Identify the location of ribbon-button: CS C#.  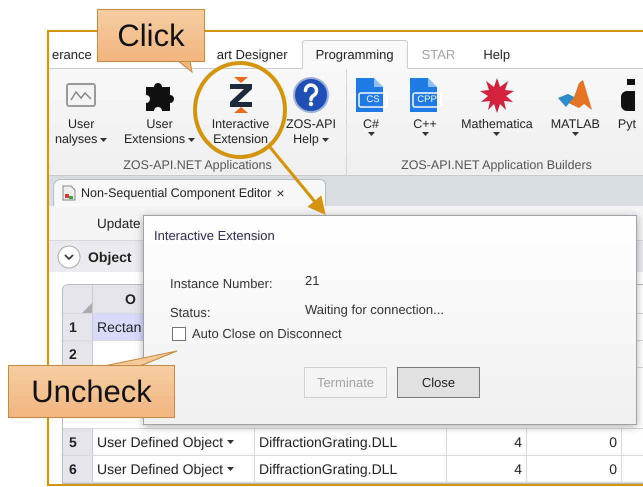
(371, 106).